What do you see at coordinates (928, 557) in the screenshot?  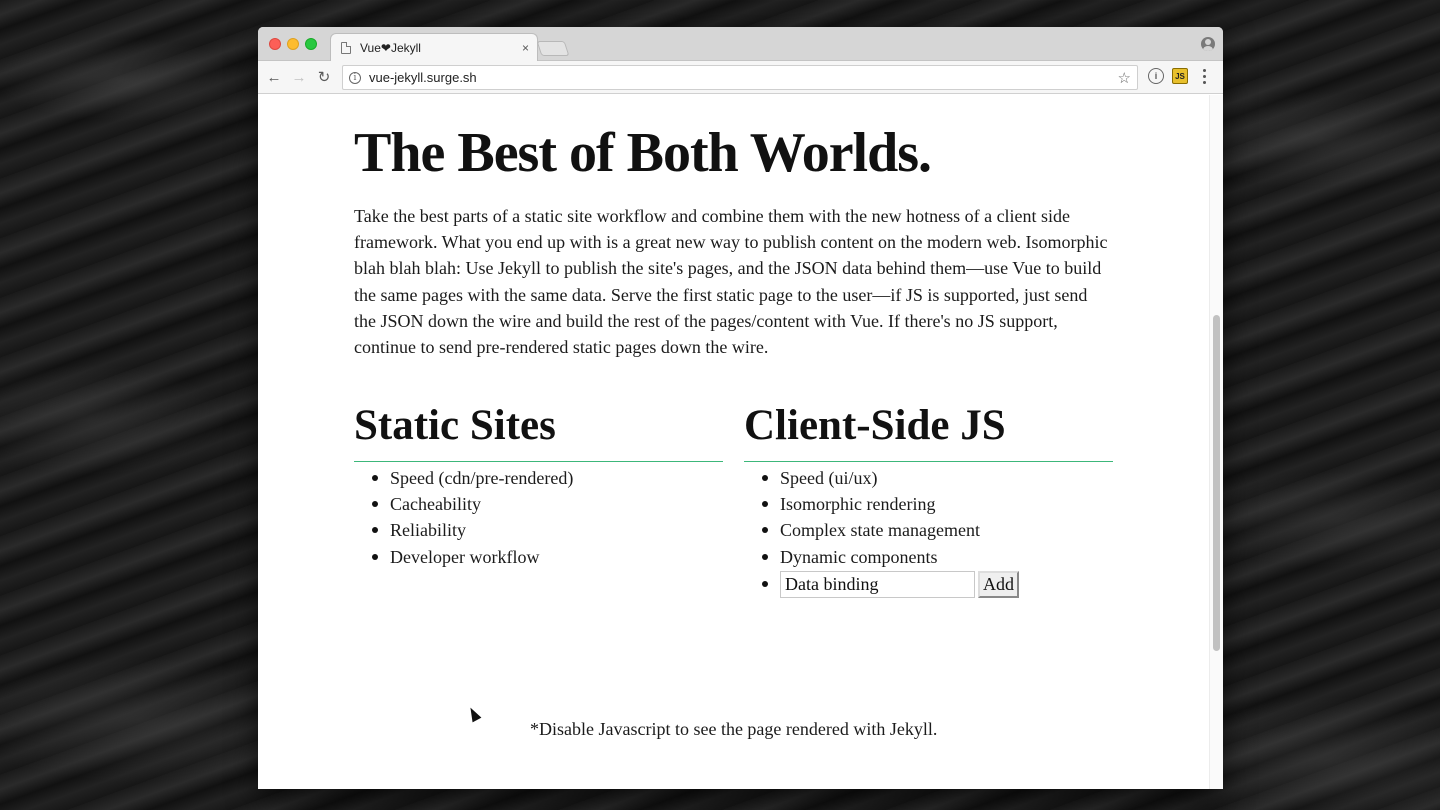 I see `list-item: Dynamic components` at bounding box center [928, 557].